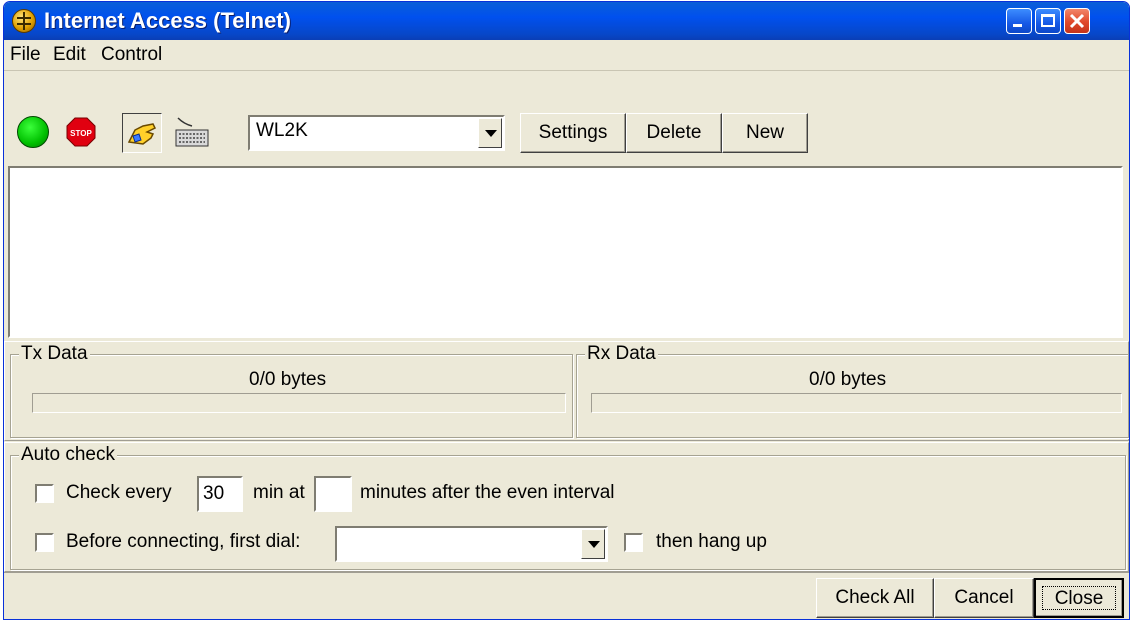 The width and height of the screenshot is (1133, 622). Describe the element at coordinates (25, 55) in the screenshot. I see `menu-file: File` at that location.